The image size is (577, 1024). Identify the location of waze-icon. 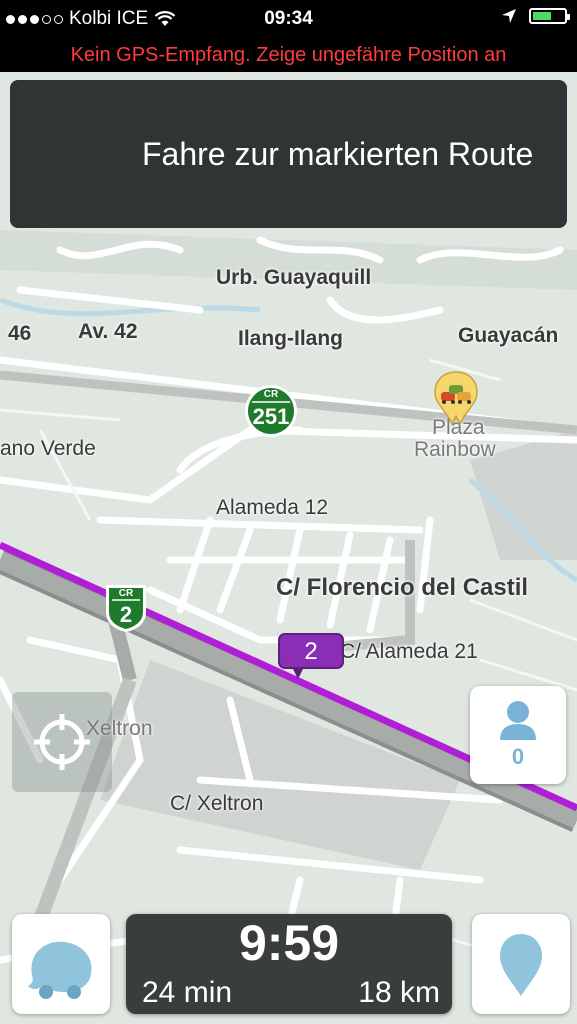
(60, 970).